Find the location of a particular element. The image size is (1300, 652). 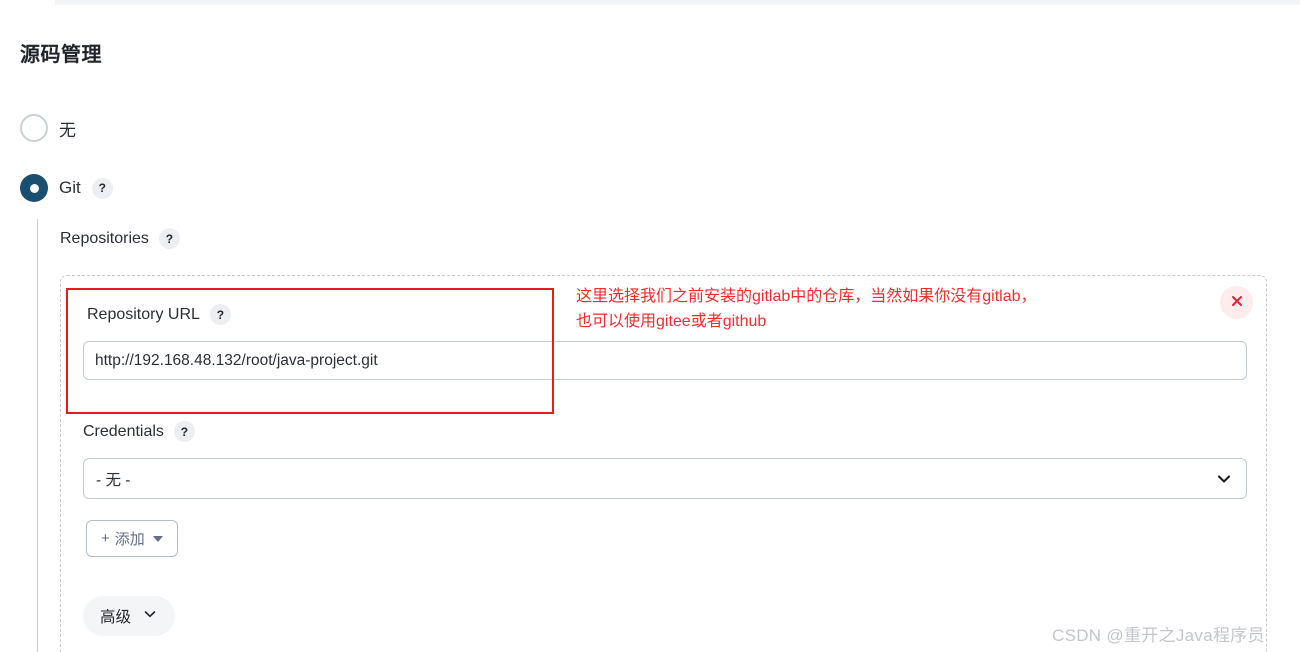

delete-repository-button is located at coordinates (1236, 302).